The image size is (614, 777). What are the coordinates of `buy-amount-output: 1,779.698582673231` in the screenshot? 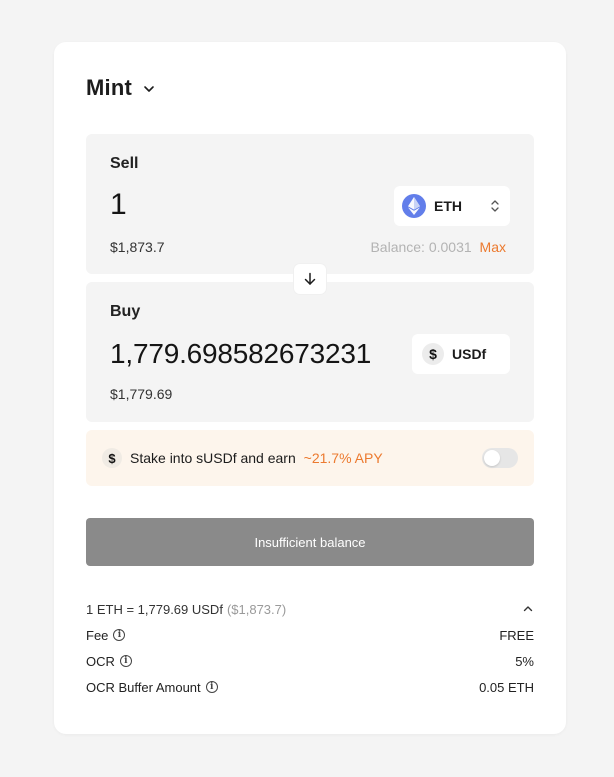 It's located at (241, 353).